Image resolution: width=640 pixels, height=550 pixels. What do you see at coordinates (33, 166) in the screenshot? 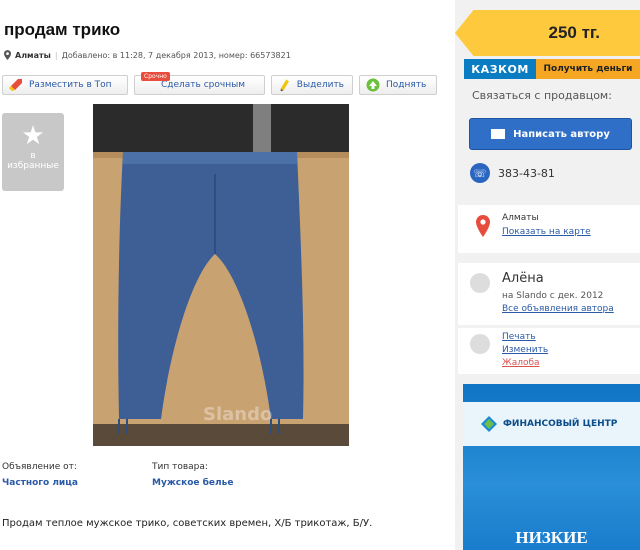
I see `favorites-label-line2: избранные` at bounding box center [33, 166].